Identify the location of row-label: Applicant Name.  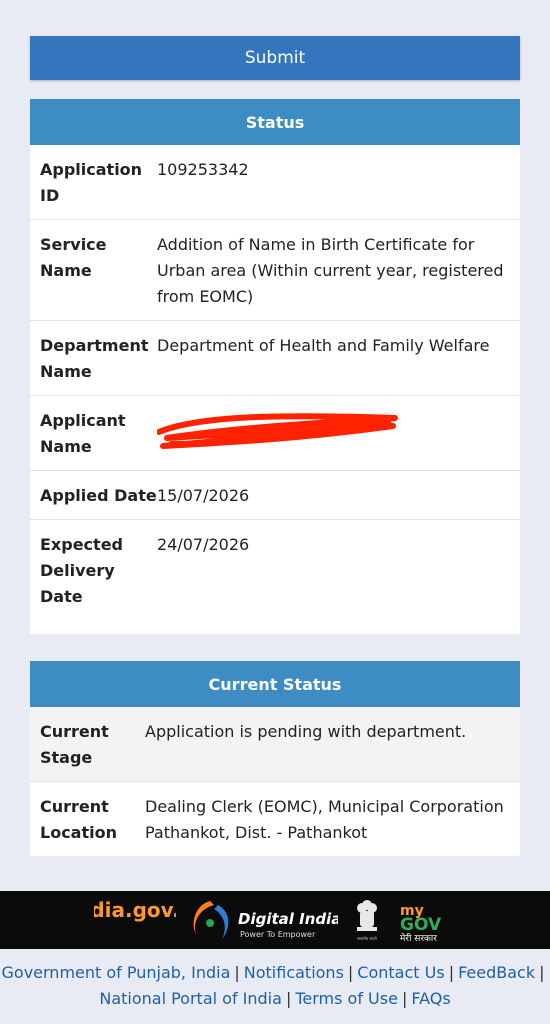
(83, 433).